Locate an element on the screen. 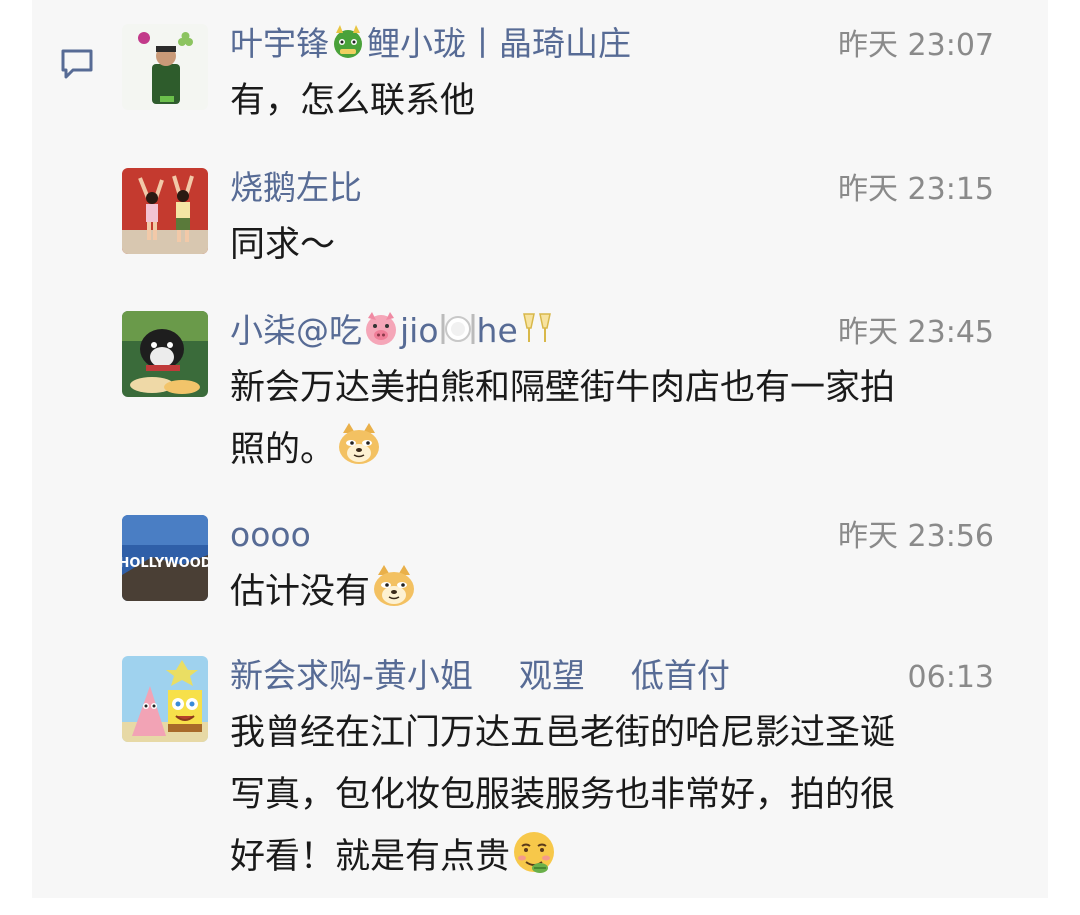 This screenshot has width=1080, height=915. clinking-glasses-icon is located at coordinates (536, 327).